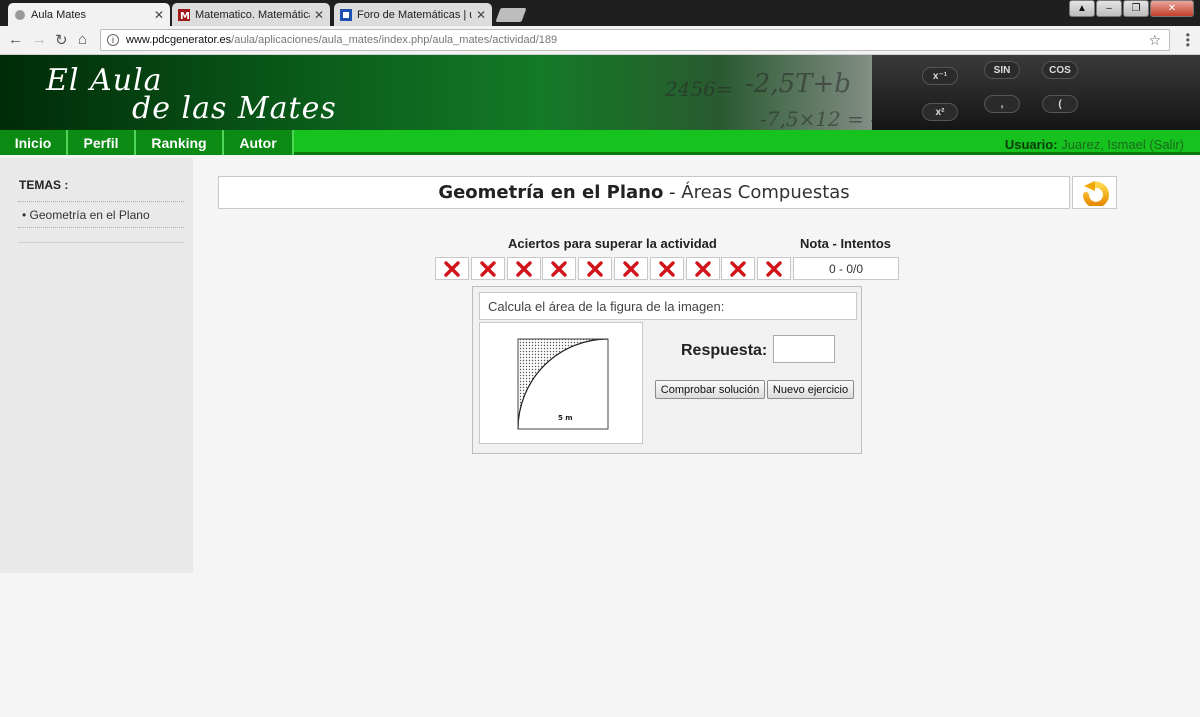 The width and height of the screenshot is (1200, 717). Describe the element at coordinates (1060, 70) in the screenshot. I see `calculator-key: COS` at that location.